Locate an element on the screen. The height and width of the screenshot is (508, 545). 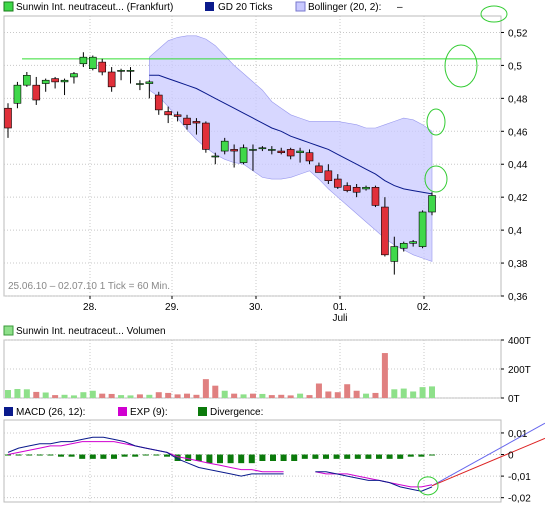
price-ytick-label: 0,5 is located at coordinates (515, 66).